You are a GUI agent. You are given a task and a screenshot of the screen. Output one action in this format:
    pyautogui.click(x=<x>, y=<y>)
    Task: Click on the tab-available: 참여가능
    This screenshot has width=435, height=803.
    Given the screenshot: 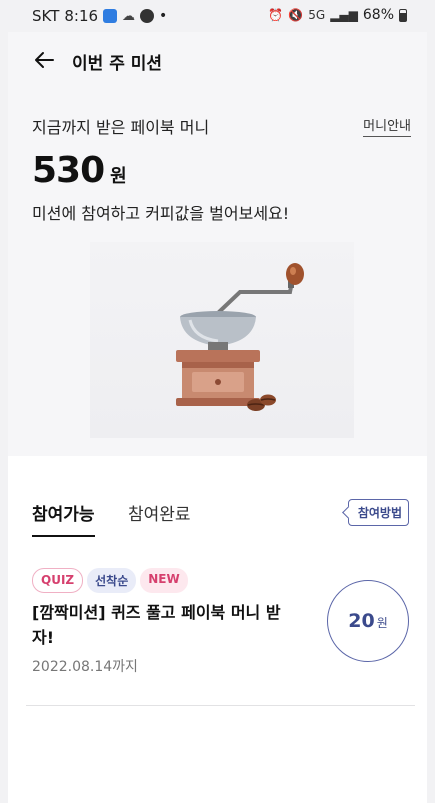 What is the action you would take?
    pyautogui.click(x=63, y=518)
    